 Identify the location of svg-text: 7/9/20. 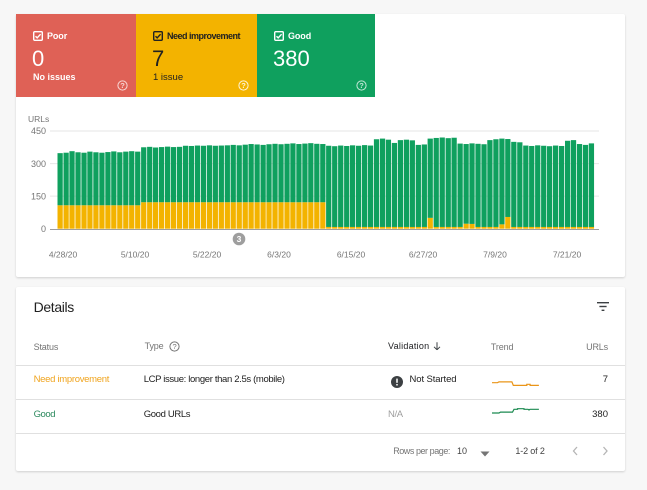
(495, 255).